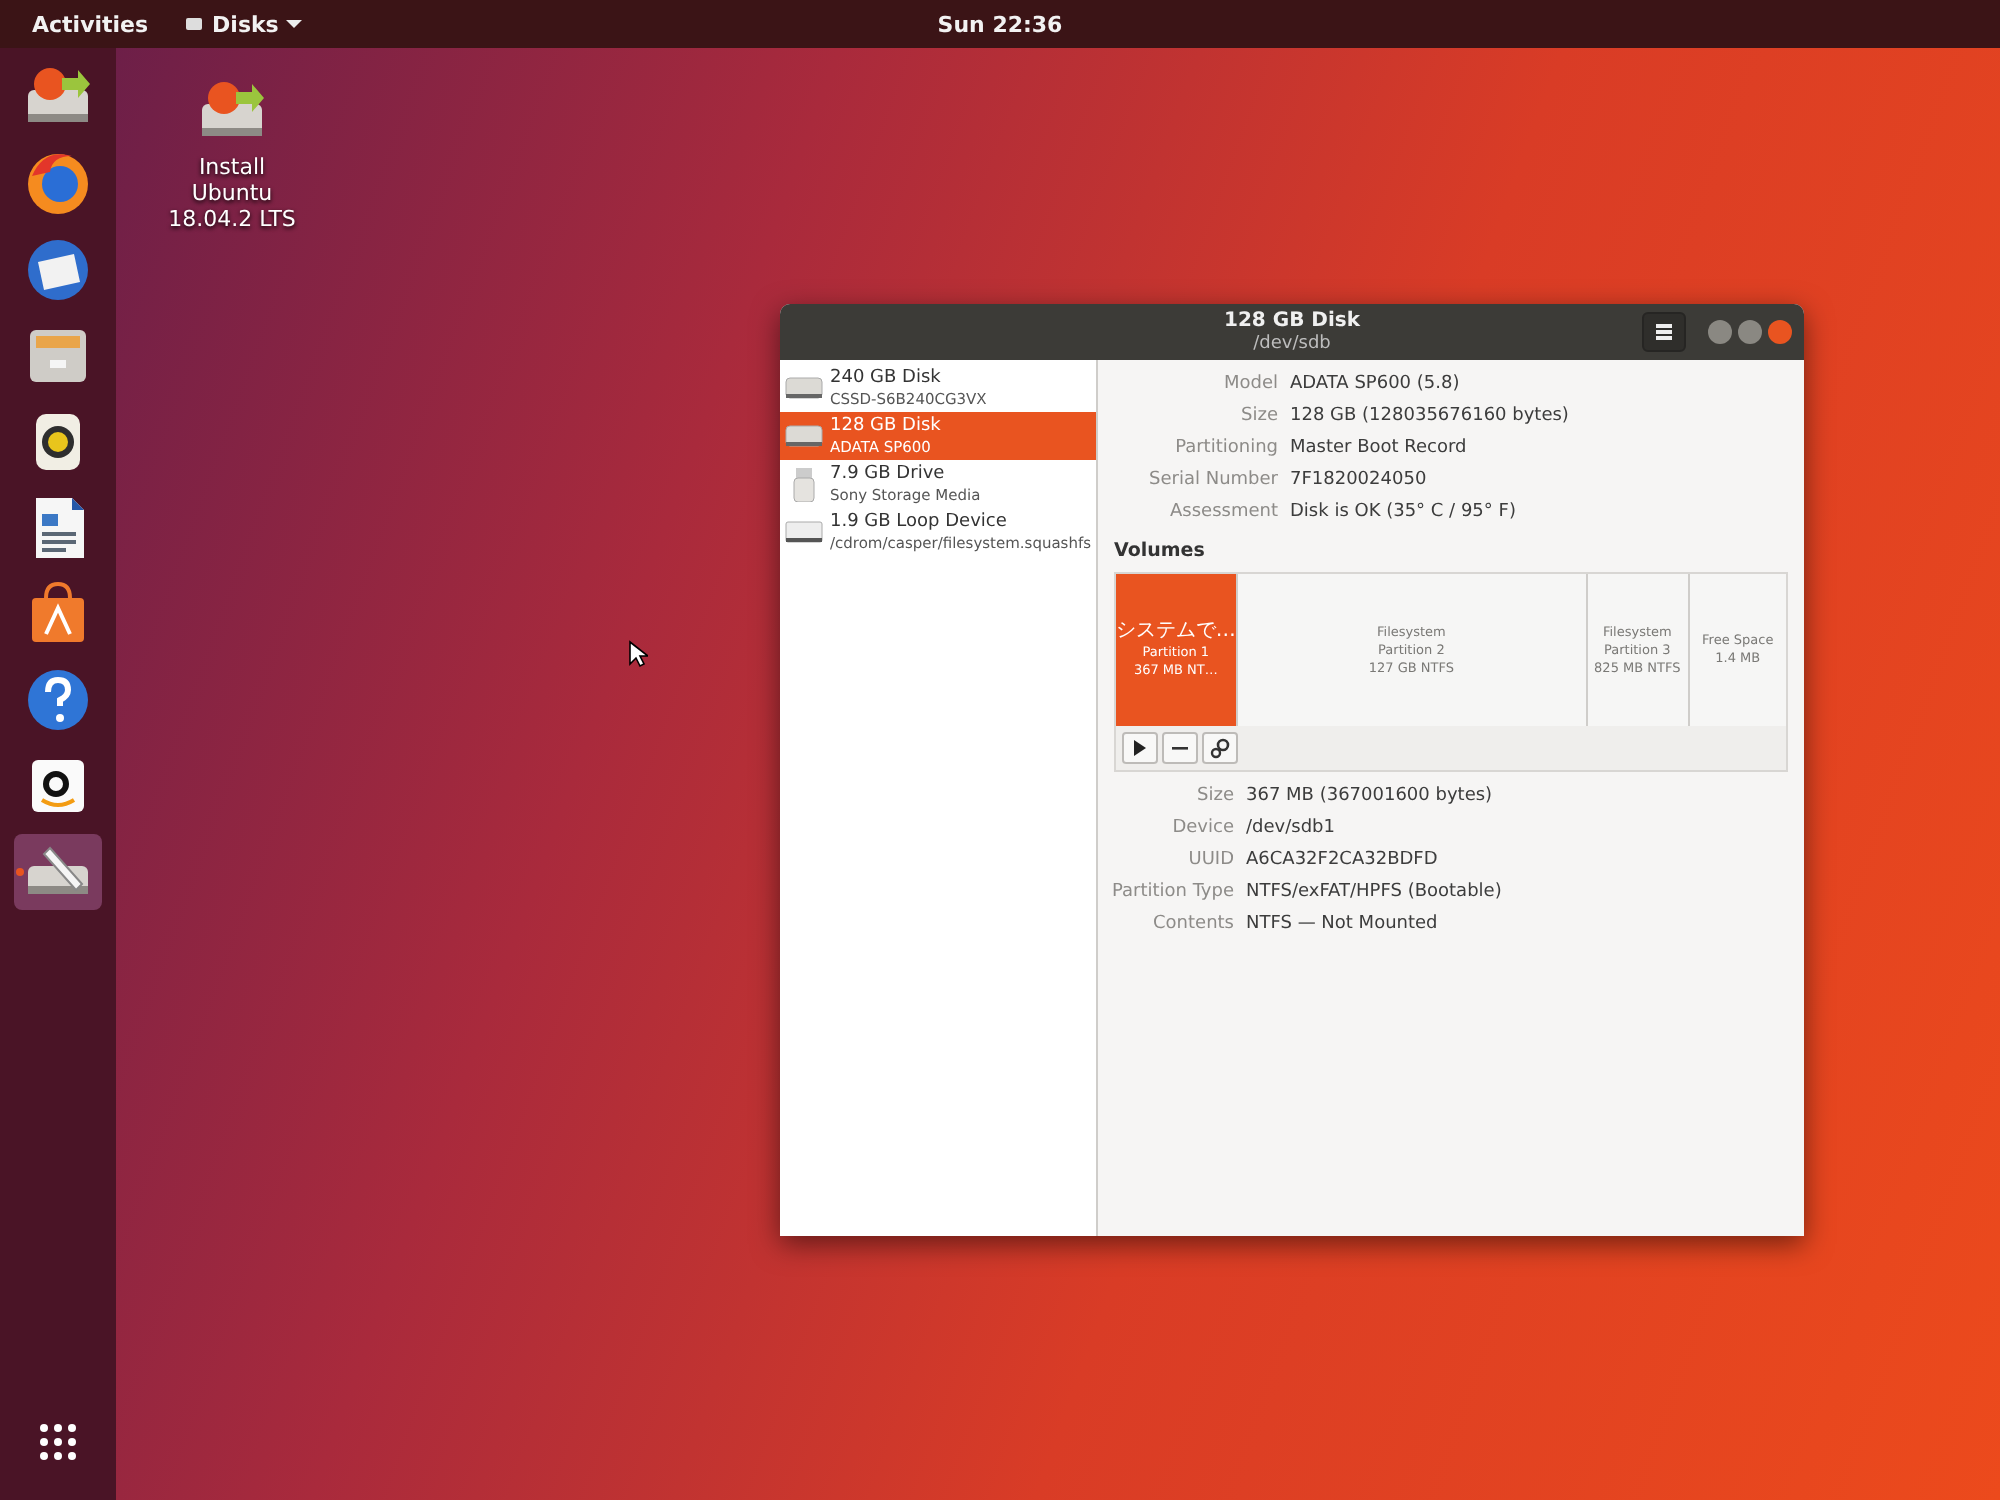 This screenshot has width=2000, height=1500. Describe the element at coordinates (886, 379) in the screenshot. I see `device-name: 240 GB Disk` at that location.